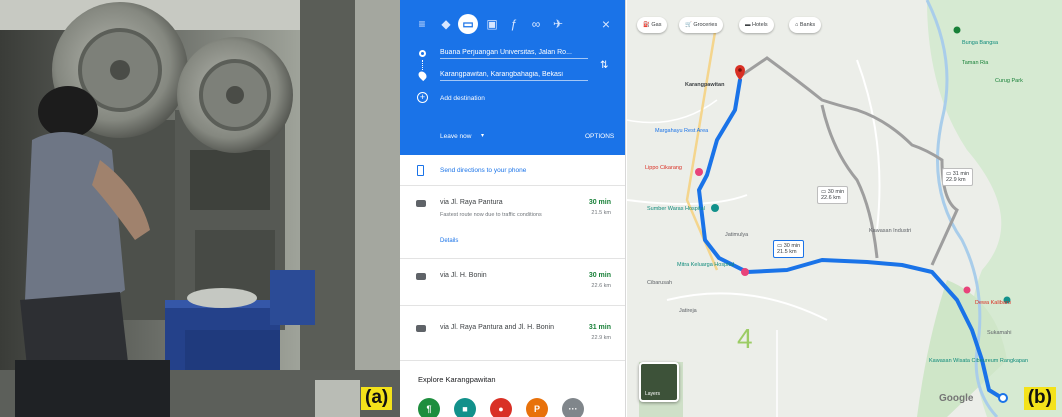 This screenshot has width=1062, height=417. What do you see at coordinates (471, 202) in the screenshot?
I see `route-via: via Jl. Raya Pantura` at bounding box center [471, 202].